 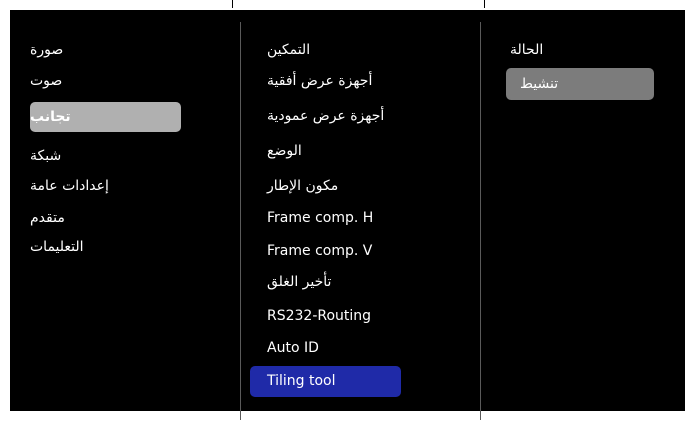 What do you see at coordinates (342, 282) in the screenshot?
I see `submenu-item-switch-delay: تأخير الغلق` at bounding box center [342, 282].